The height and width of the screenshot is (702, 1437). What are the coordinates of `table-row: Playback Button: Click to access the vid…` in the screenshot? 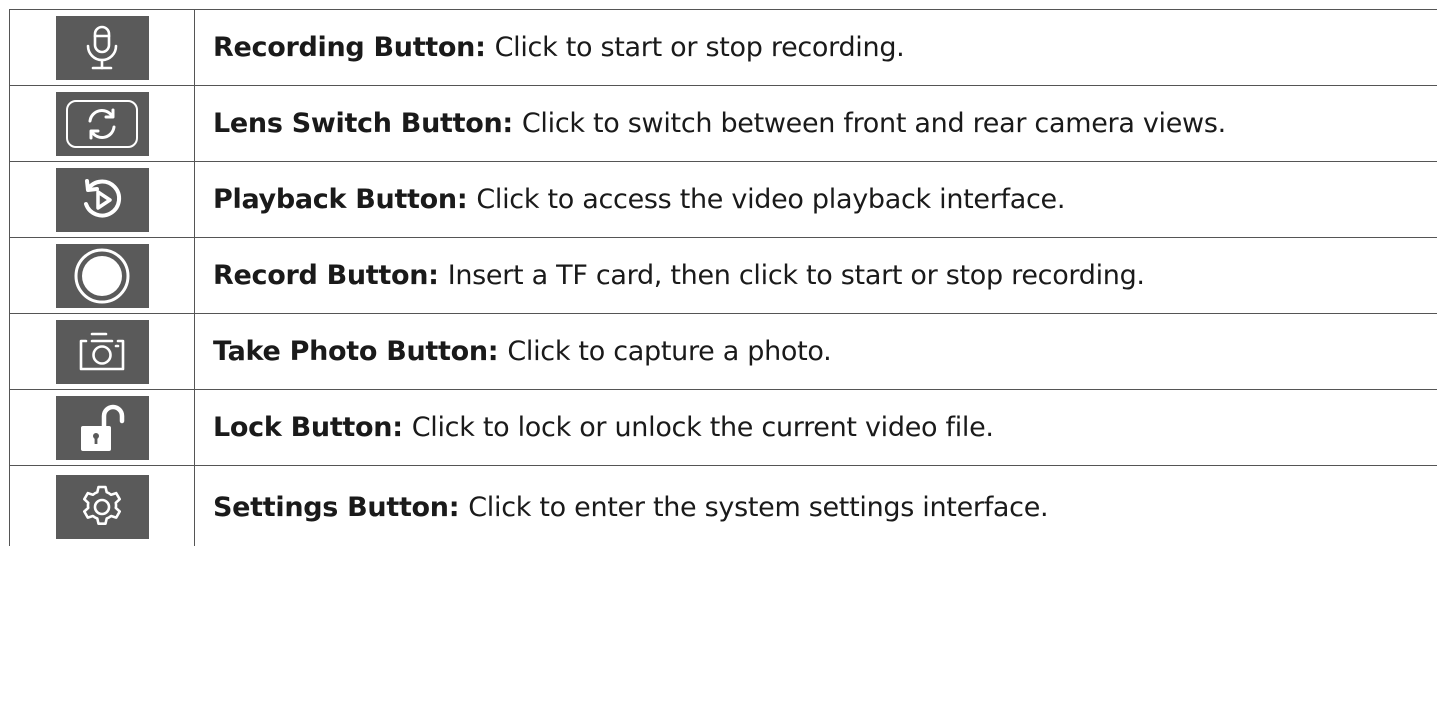 It's located at (723, 200).